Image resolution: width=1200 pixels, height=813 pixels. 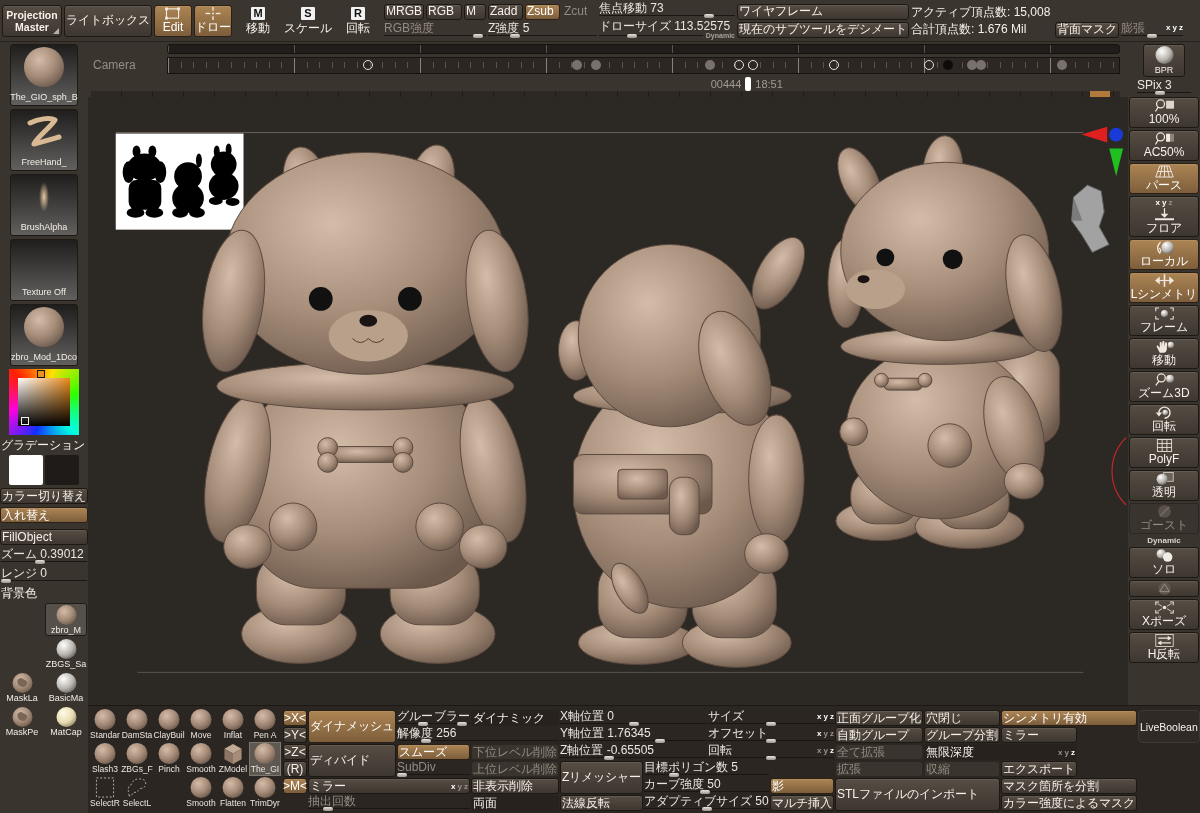 I want to click on rotate-mode-button: R 回転, so click(x=358, y=20).